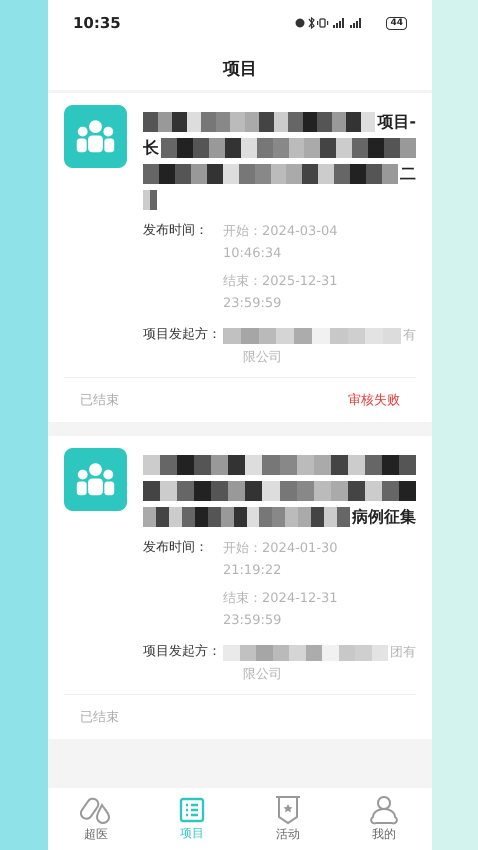  Describe the element at coordinates (281, 232) in the screenshot. I see `start-date: 开始：2024-03-04` at that location.